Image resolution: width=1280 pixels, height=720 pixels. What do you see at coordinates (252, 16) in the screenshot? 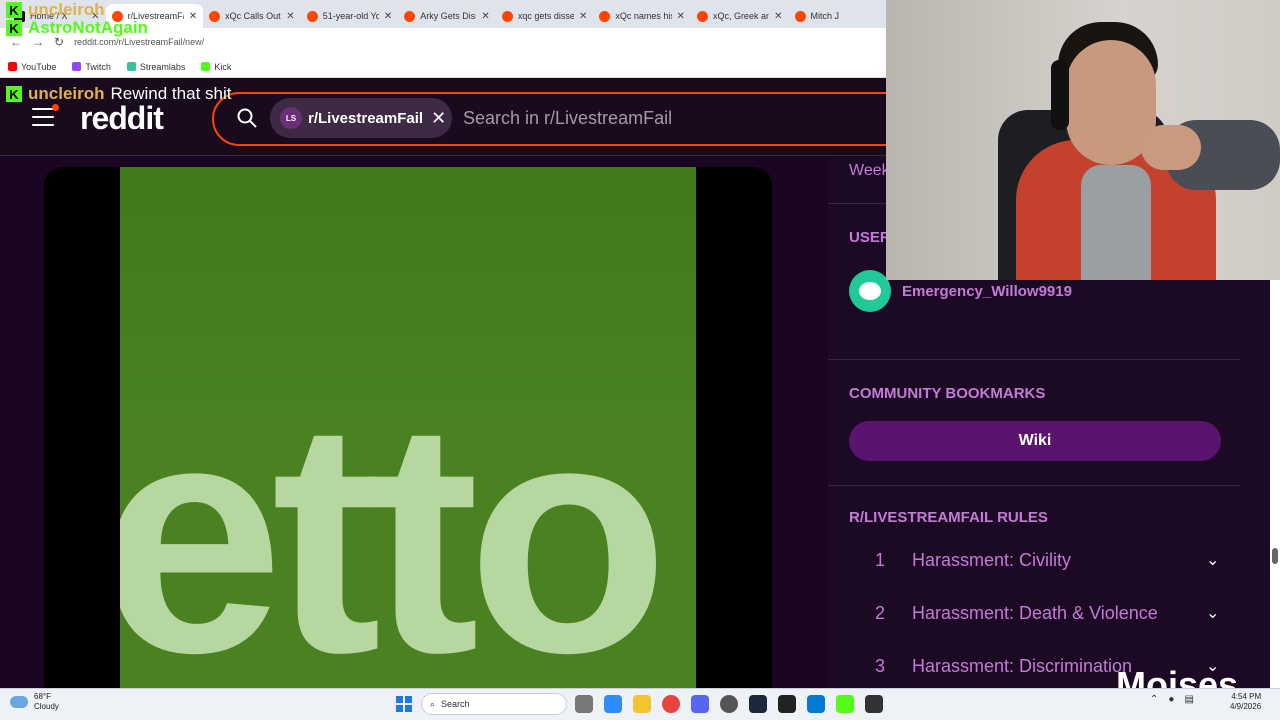
I see `tab-reddit-post: xQc Calls Out C ✕` at bounding box center [252, 16].